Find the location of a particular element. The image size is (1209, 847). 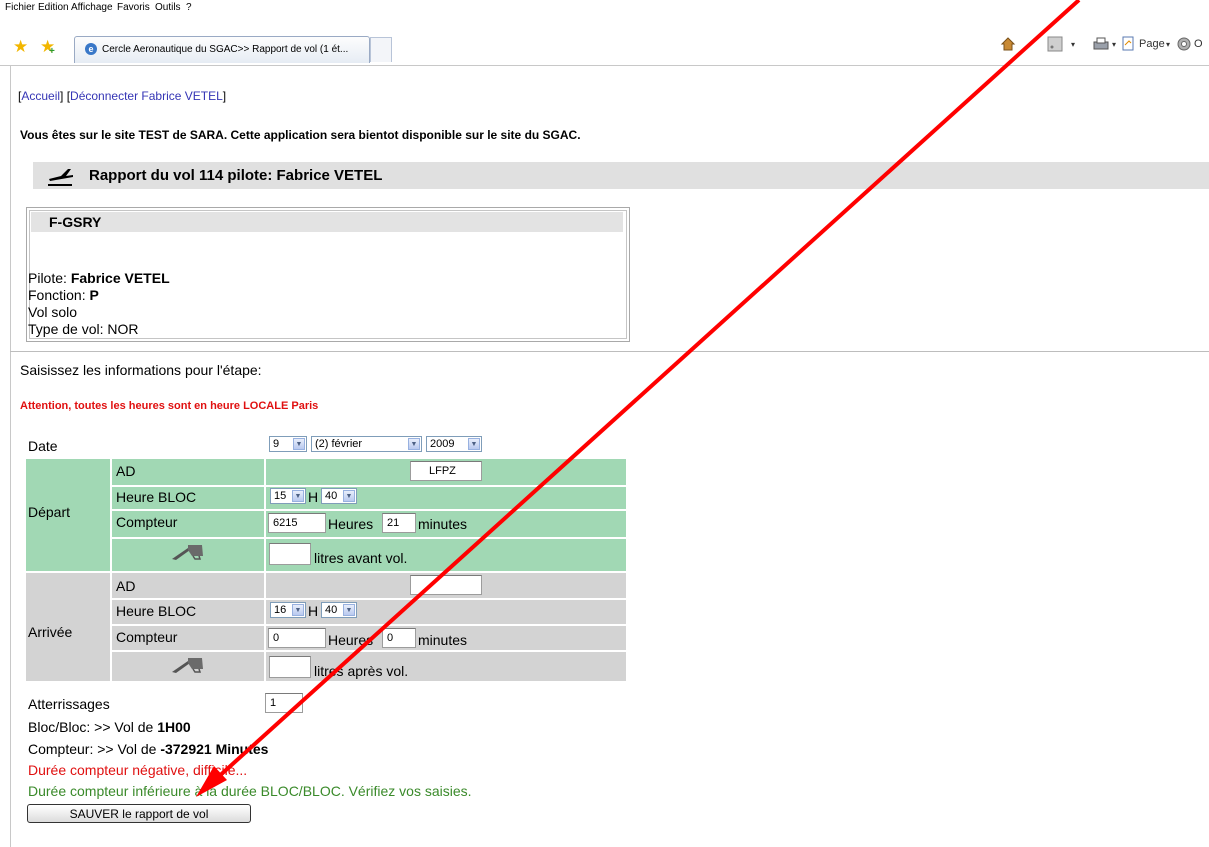

arrivee-ad-label: AD is located at coordinates (126, 586).